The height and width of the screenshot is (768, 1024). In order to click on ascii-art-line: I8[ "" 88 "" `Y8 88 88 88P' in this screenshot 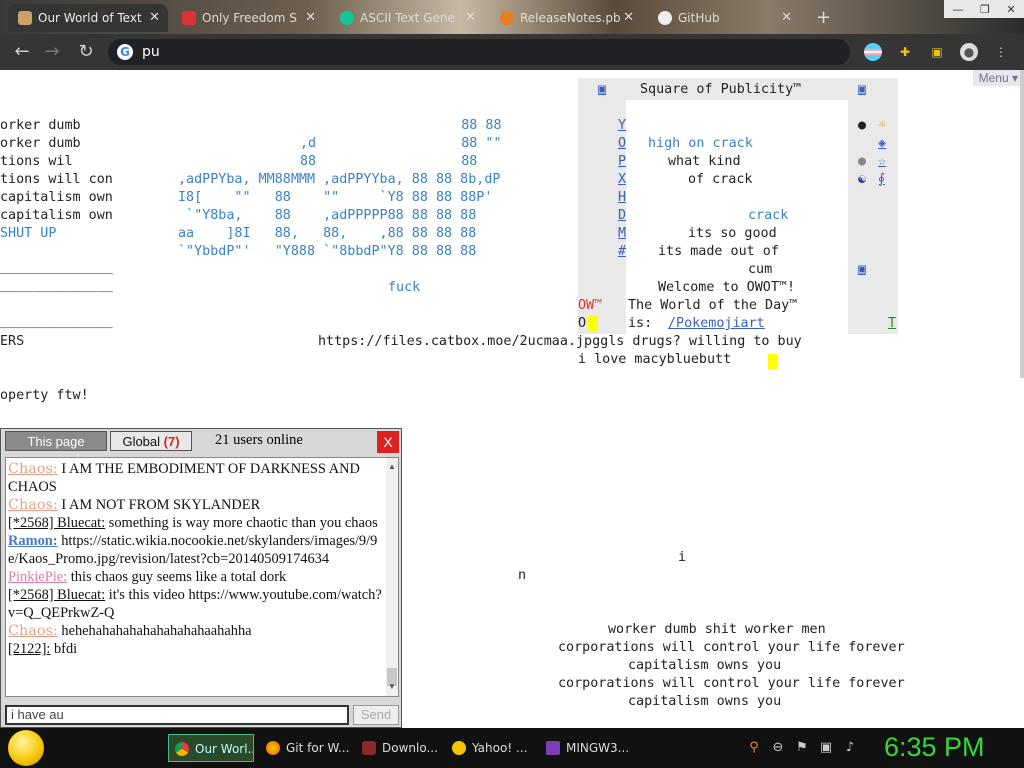, I will do `click(335, 197)`.